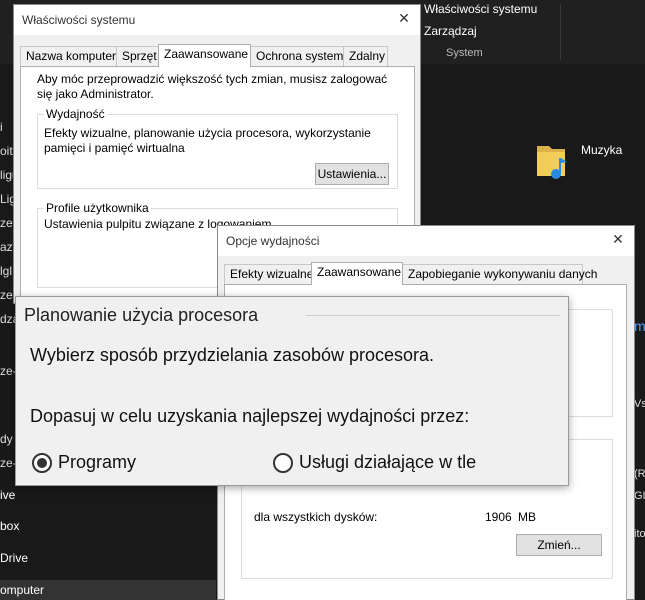 The image size is (645, 600). Describe the element at coordinates (387, 462) in the screenshot. I see `radio-background-services-label: Usługi działające w tle` at that location.